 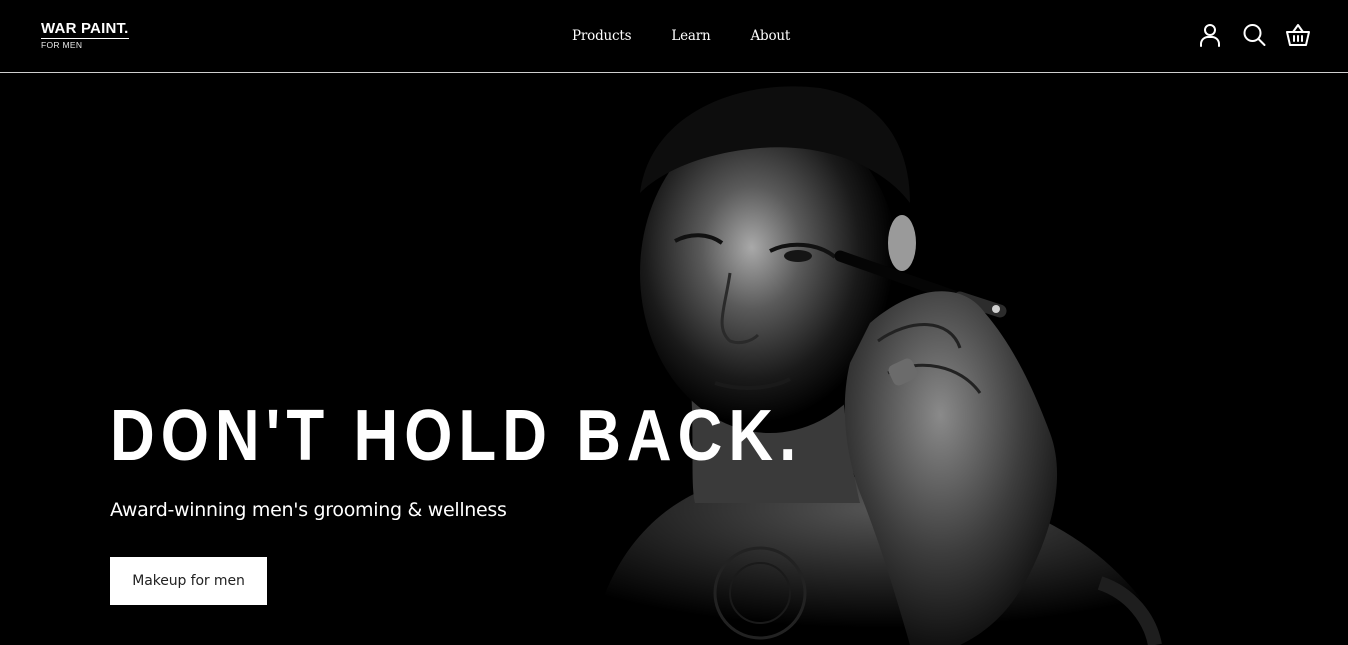 I want to click on account-icon, so click(x=1210, y=35).